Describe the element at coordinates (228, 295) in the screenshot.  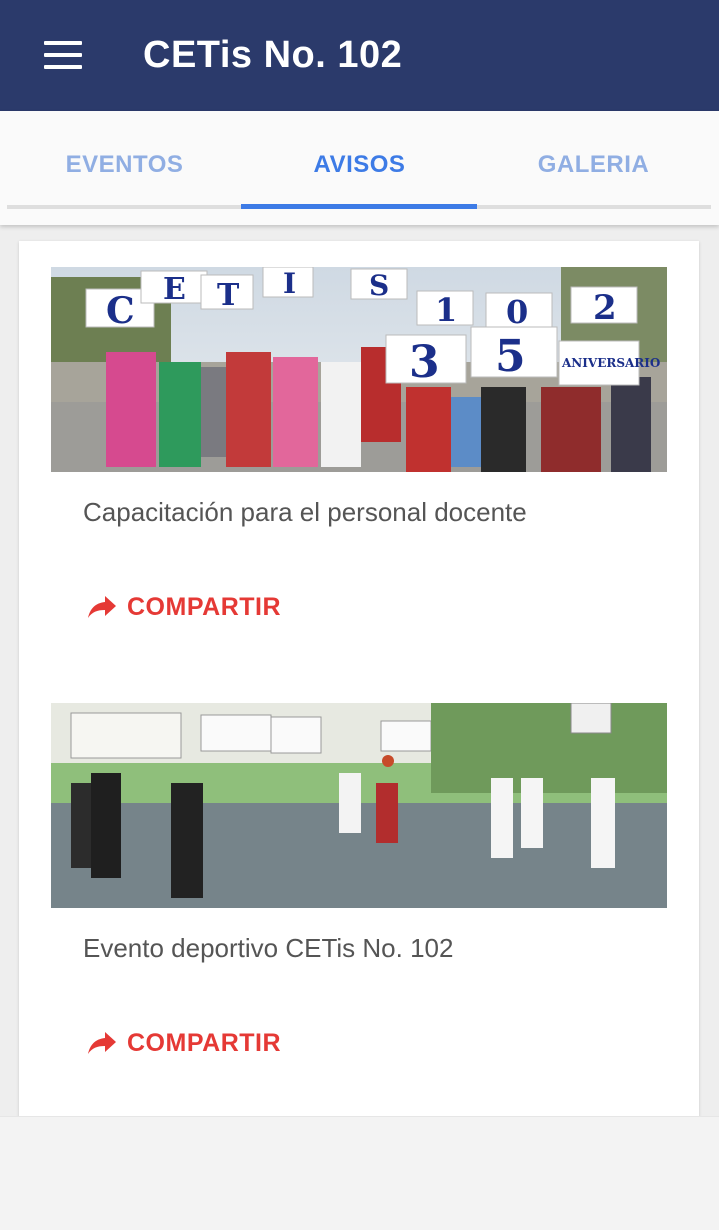
I see `sign-letter: T` at that location.